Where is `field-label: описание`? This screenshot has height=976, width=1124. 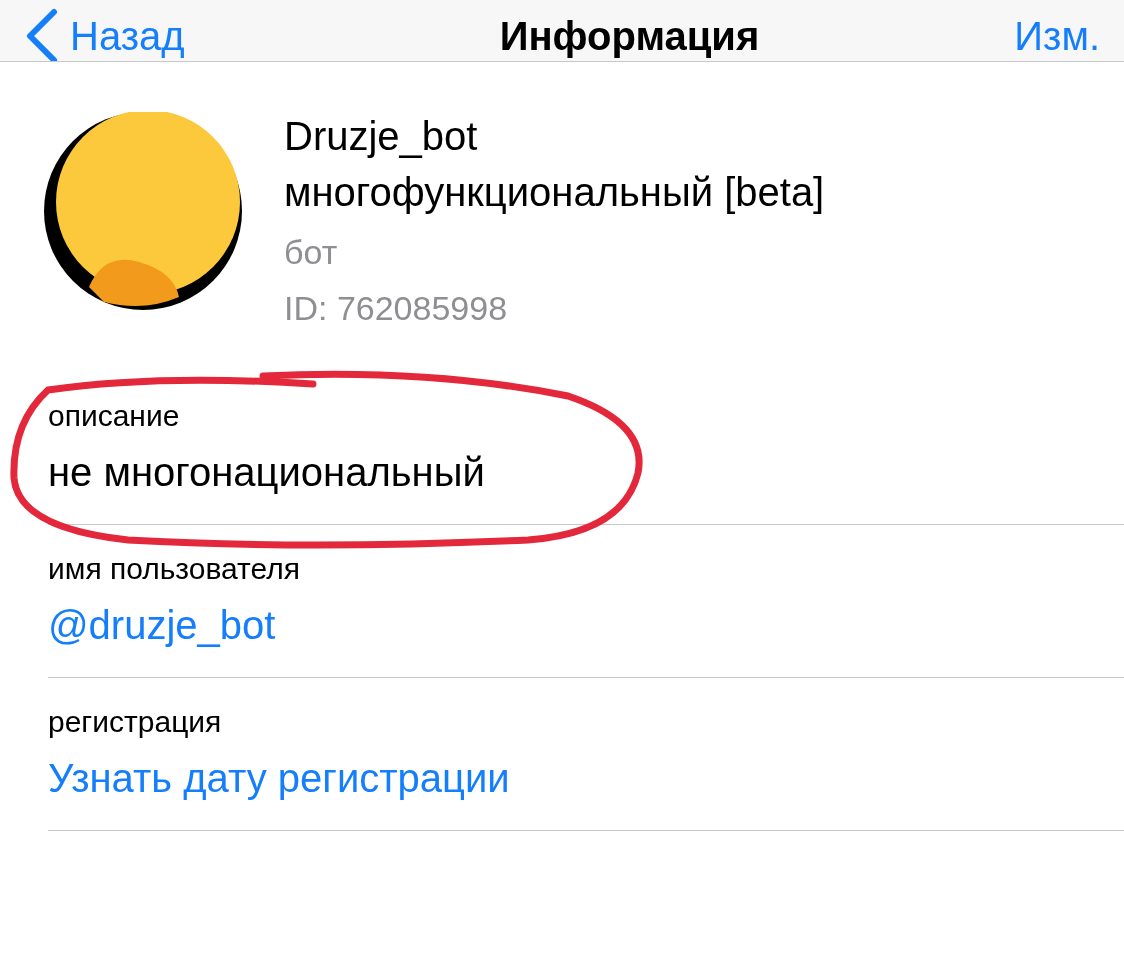 field-label: описание is located at coordinates (114, 416).